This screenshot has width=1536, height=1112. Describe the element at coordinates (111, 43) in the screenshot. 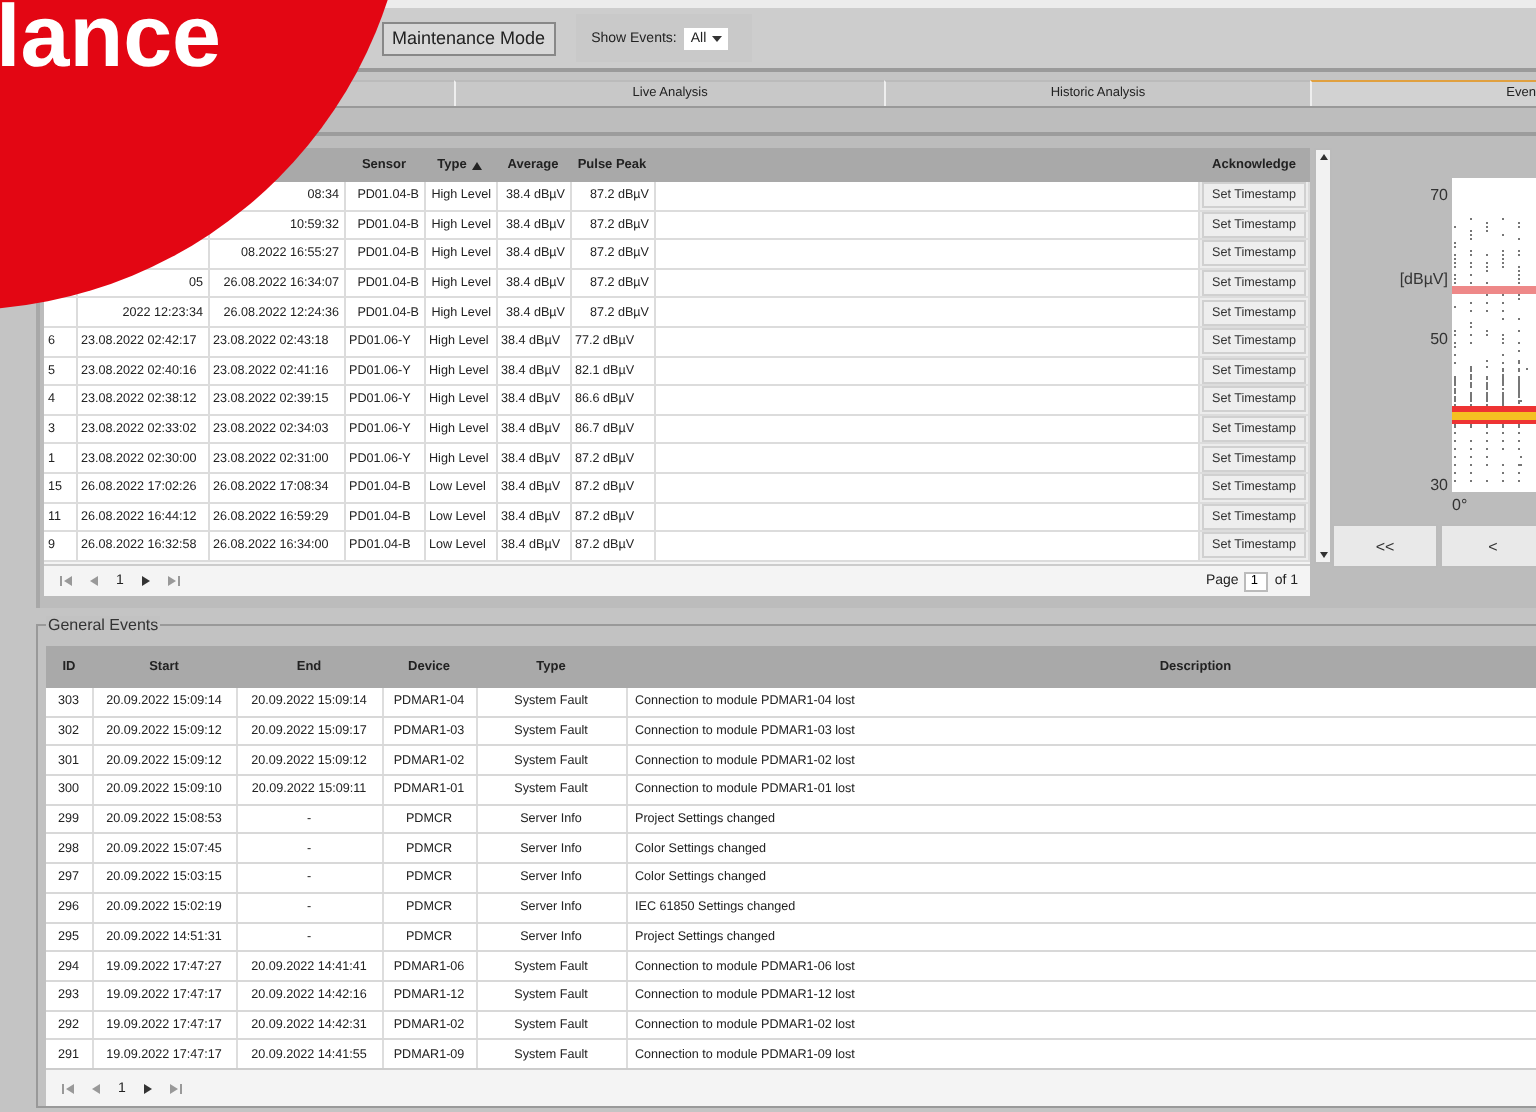

I see `logo-text: lance` at that location.